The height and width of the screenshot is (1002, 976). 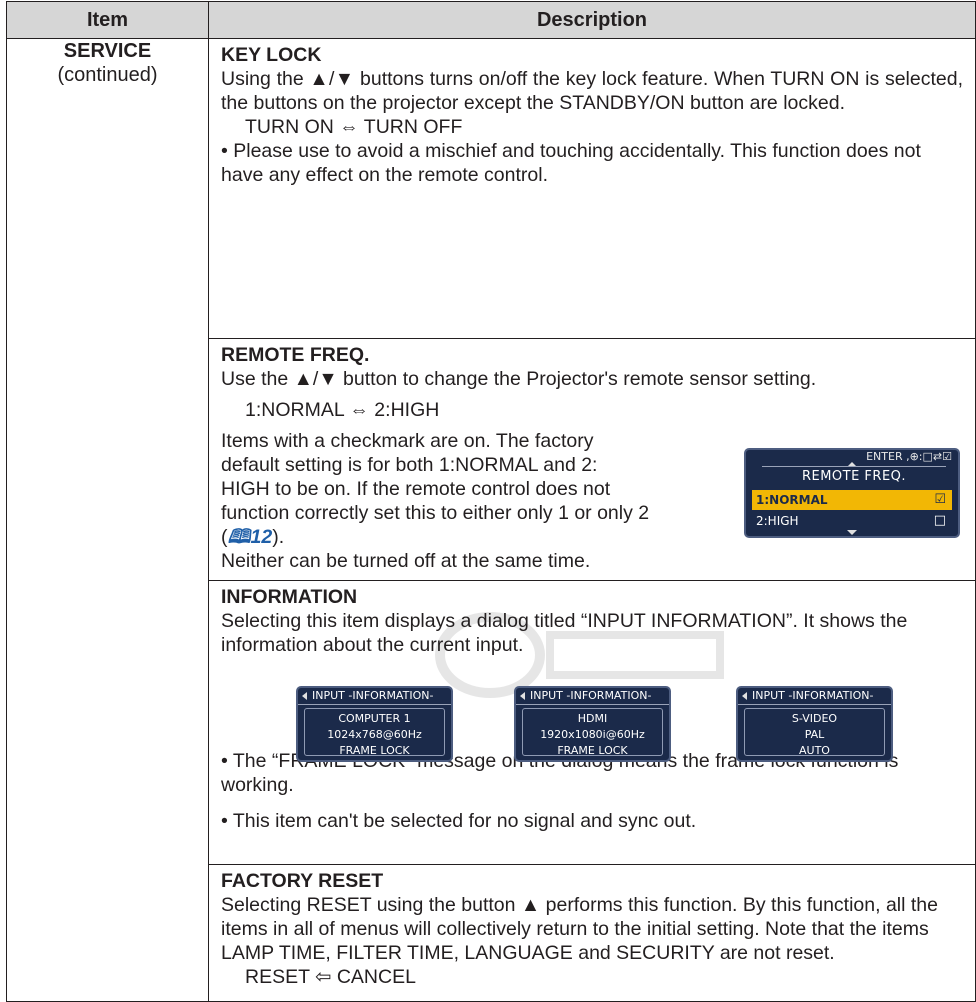 What do you see at coordinates (592, 20) in the screenshot?
I see `header-description: Description` at bounding box center [592, 20].